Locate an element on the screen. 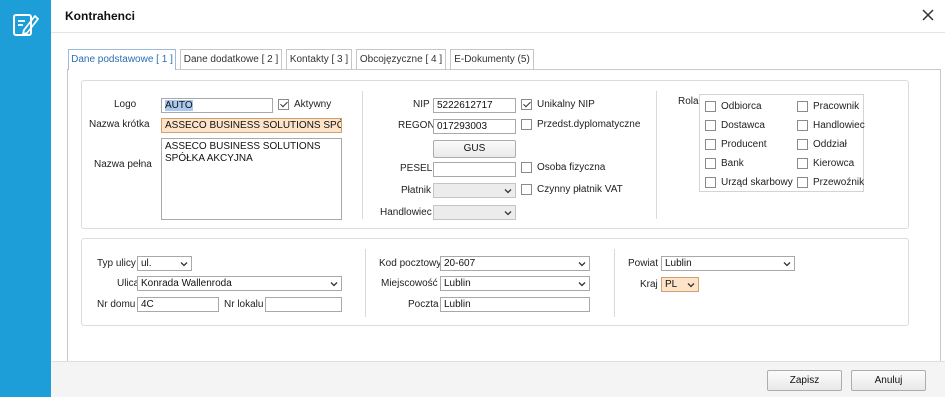 Image resolution: width=945 pixels, height=397 pixels. city-select: Lublin is located at coordinates (515, 283).